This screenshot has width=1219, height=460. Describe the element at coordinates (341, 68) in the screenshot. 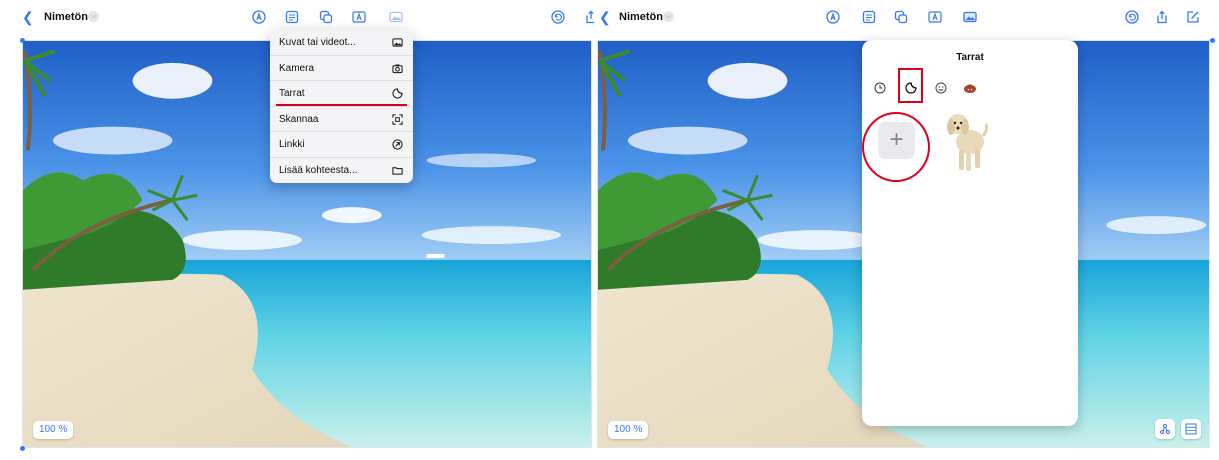

I see `menu-item-camera: Kamera` at that location.